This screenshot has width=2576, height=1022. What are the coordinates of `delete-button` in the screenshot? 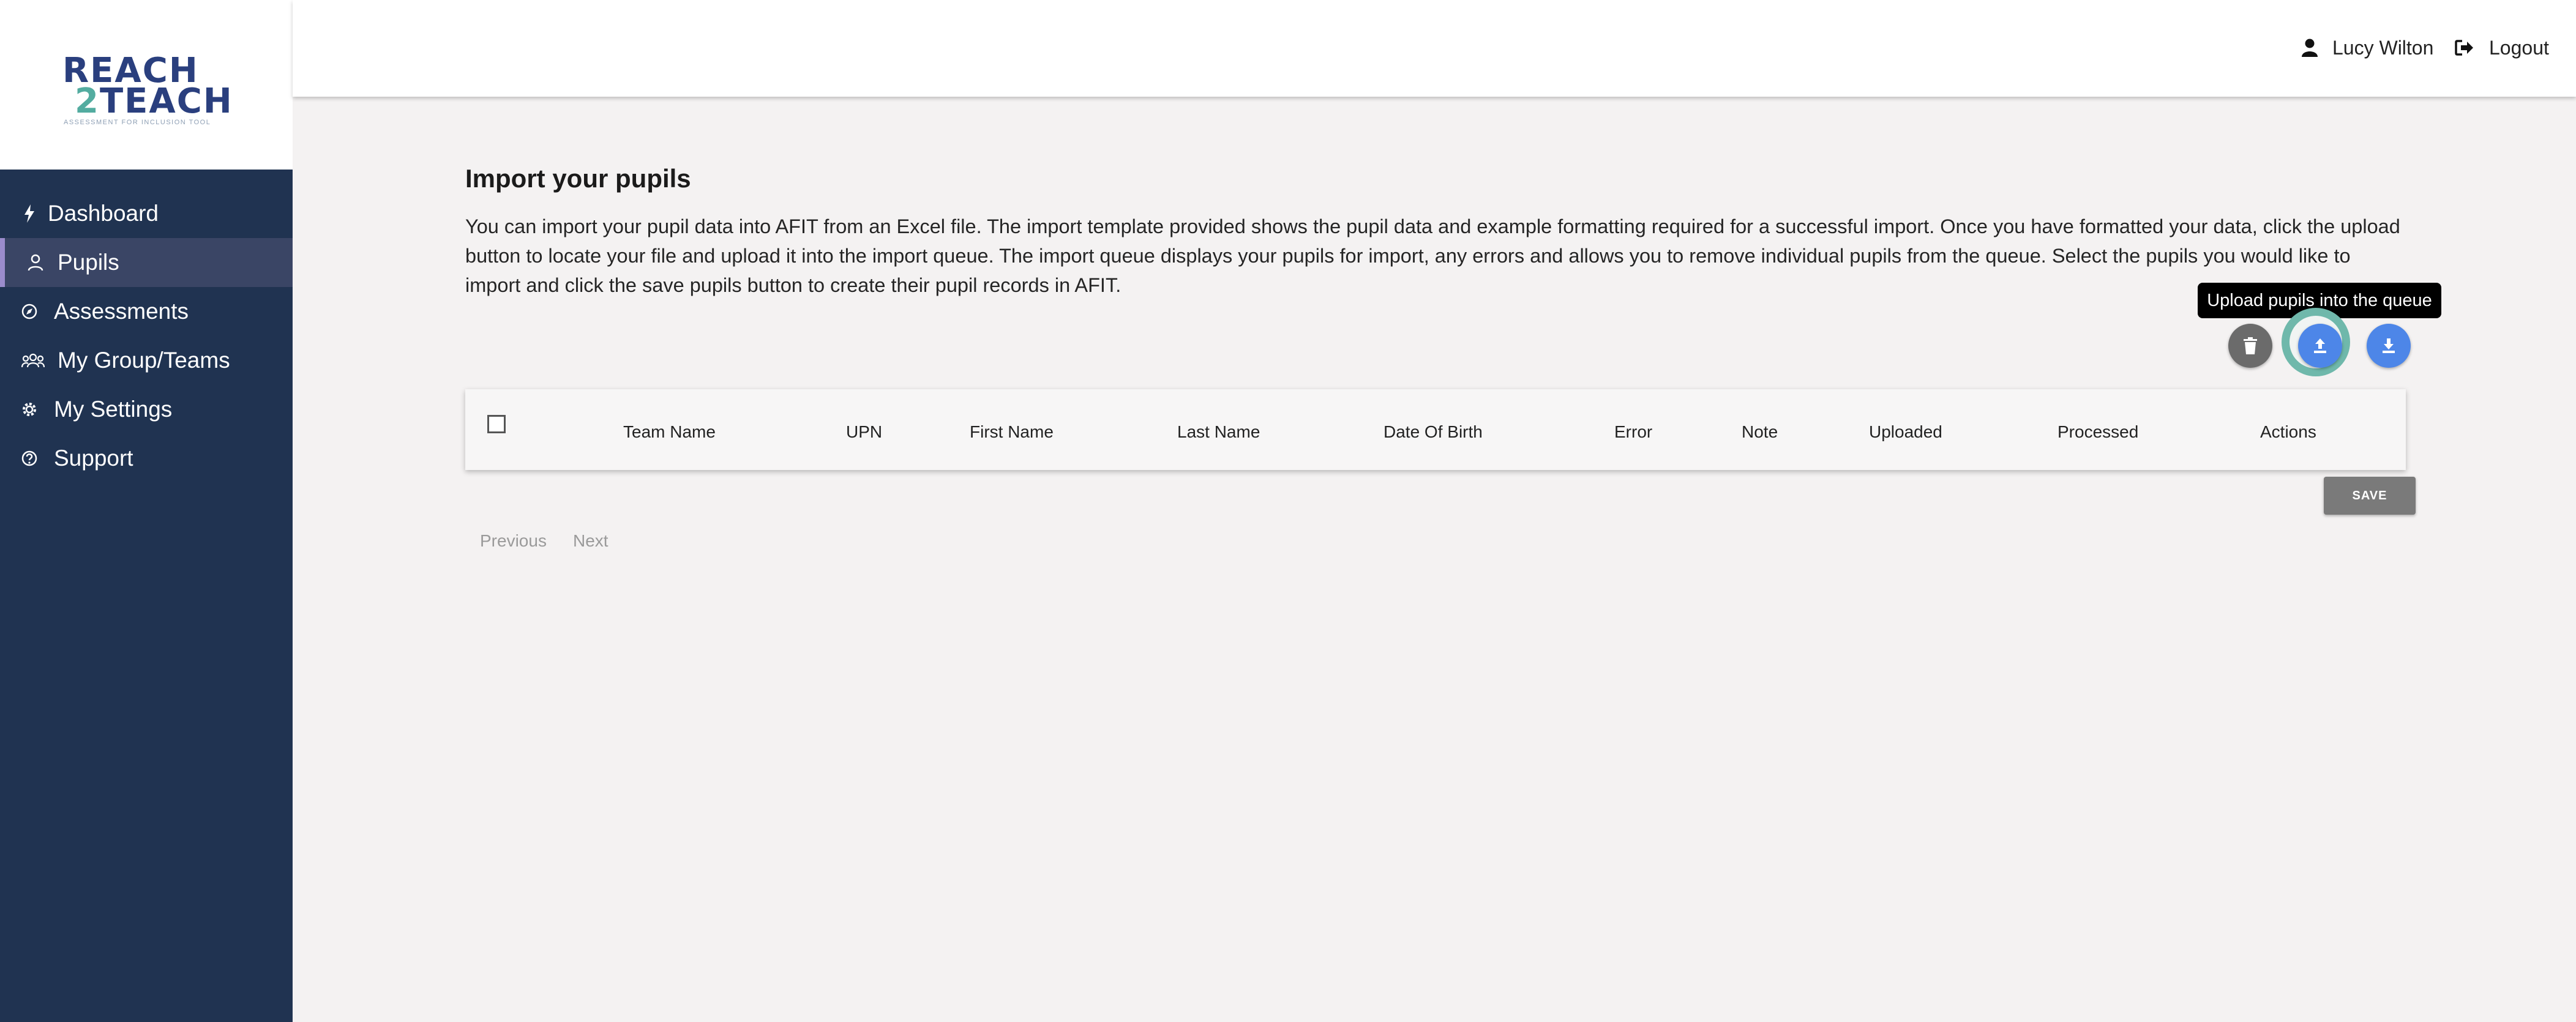 It's located at (2250, 346).